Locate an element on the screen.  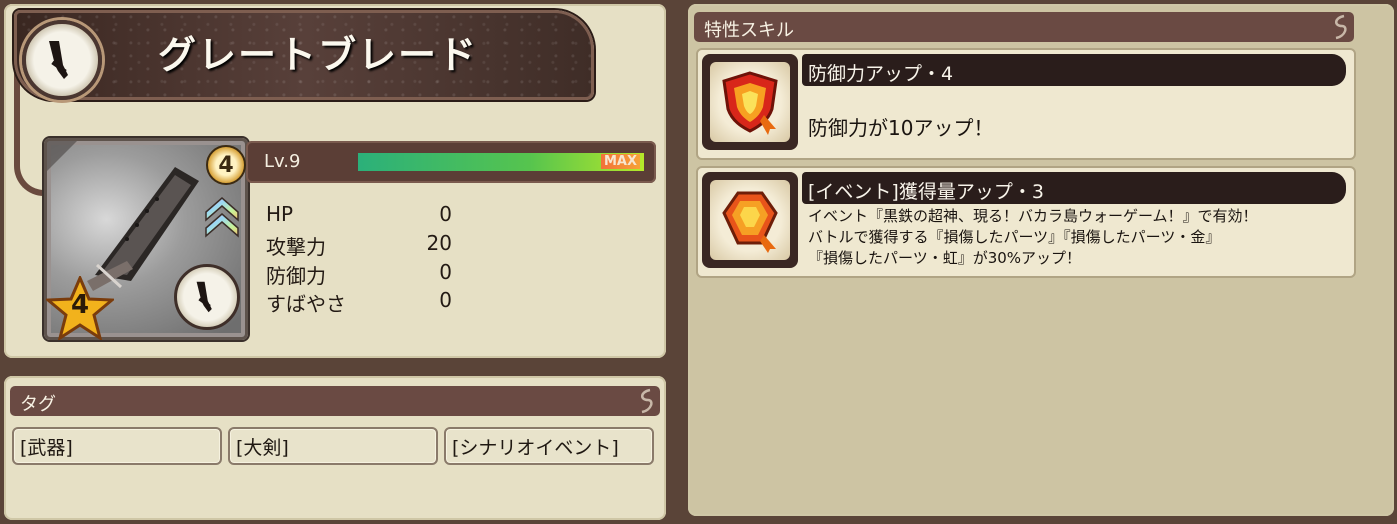
tag-label: [大剣] is located at coordinates (262, 448).